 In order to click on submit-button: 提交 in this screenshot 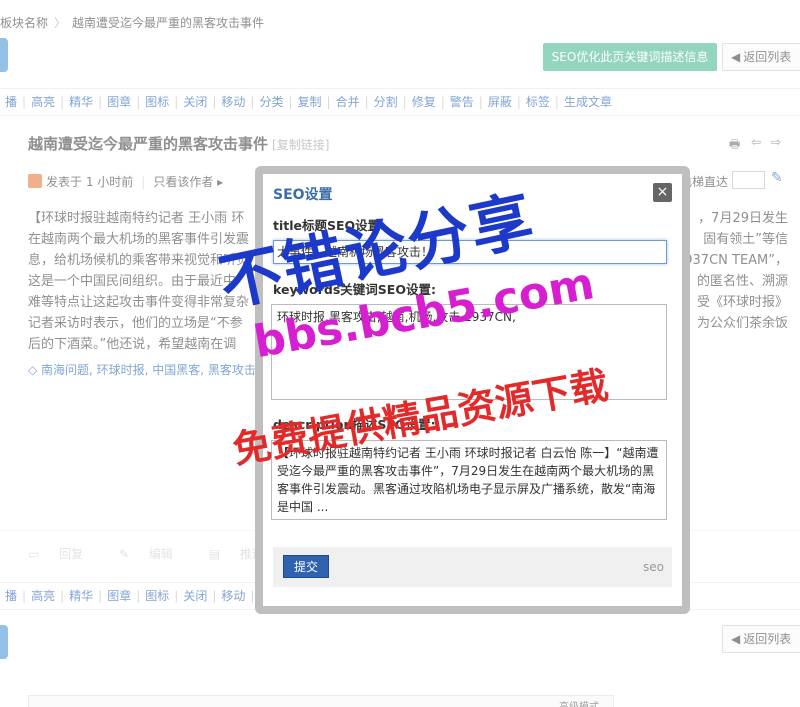, I will do `click(306, 566)`.